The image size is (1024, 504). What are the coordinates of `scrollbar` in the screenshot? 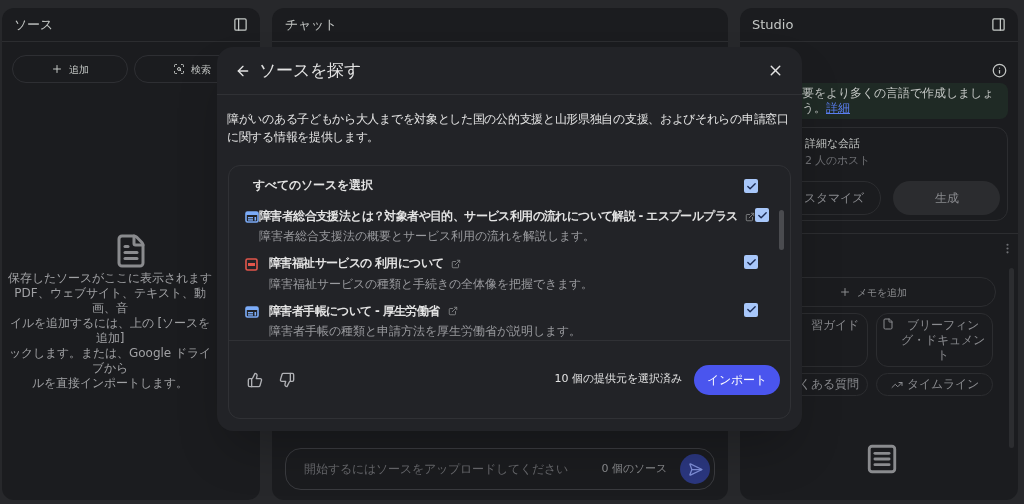 It's located at (781, 230).